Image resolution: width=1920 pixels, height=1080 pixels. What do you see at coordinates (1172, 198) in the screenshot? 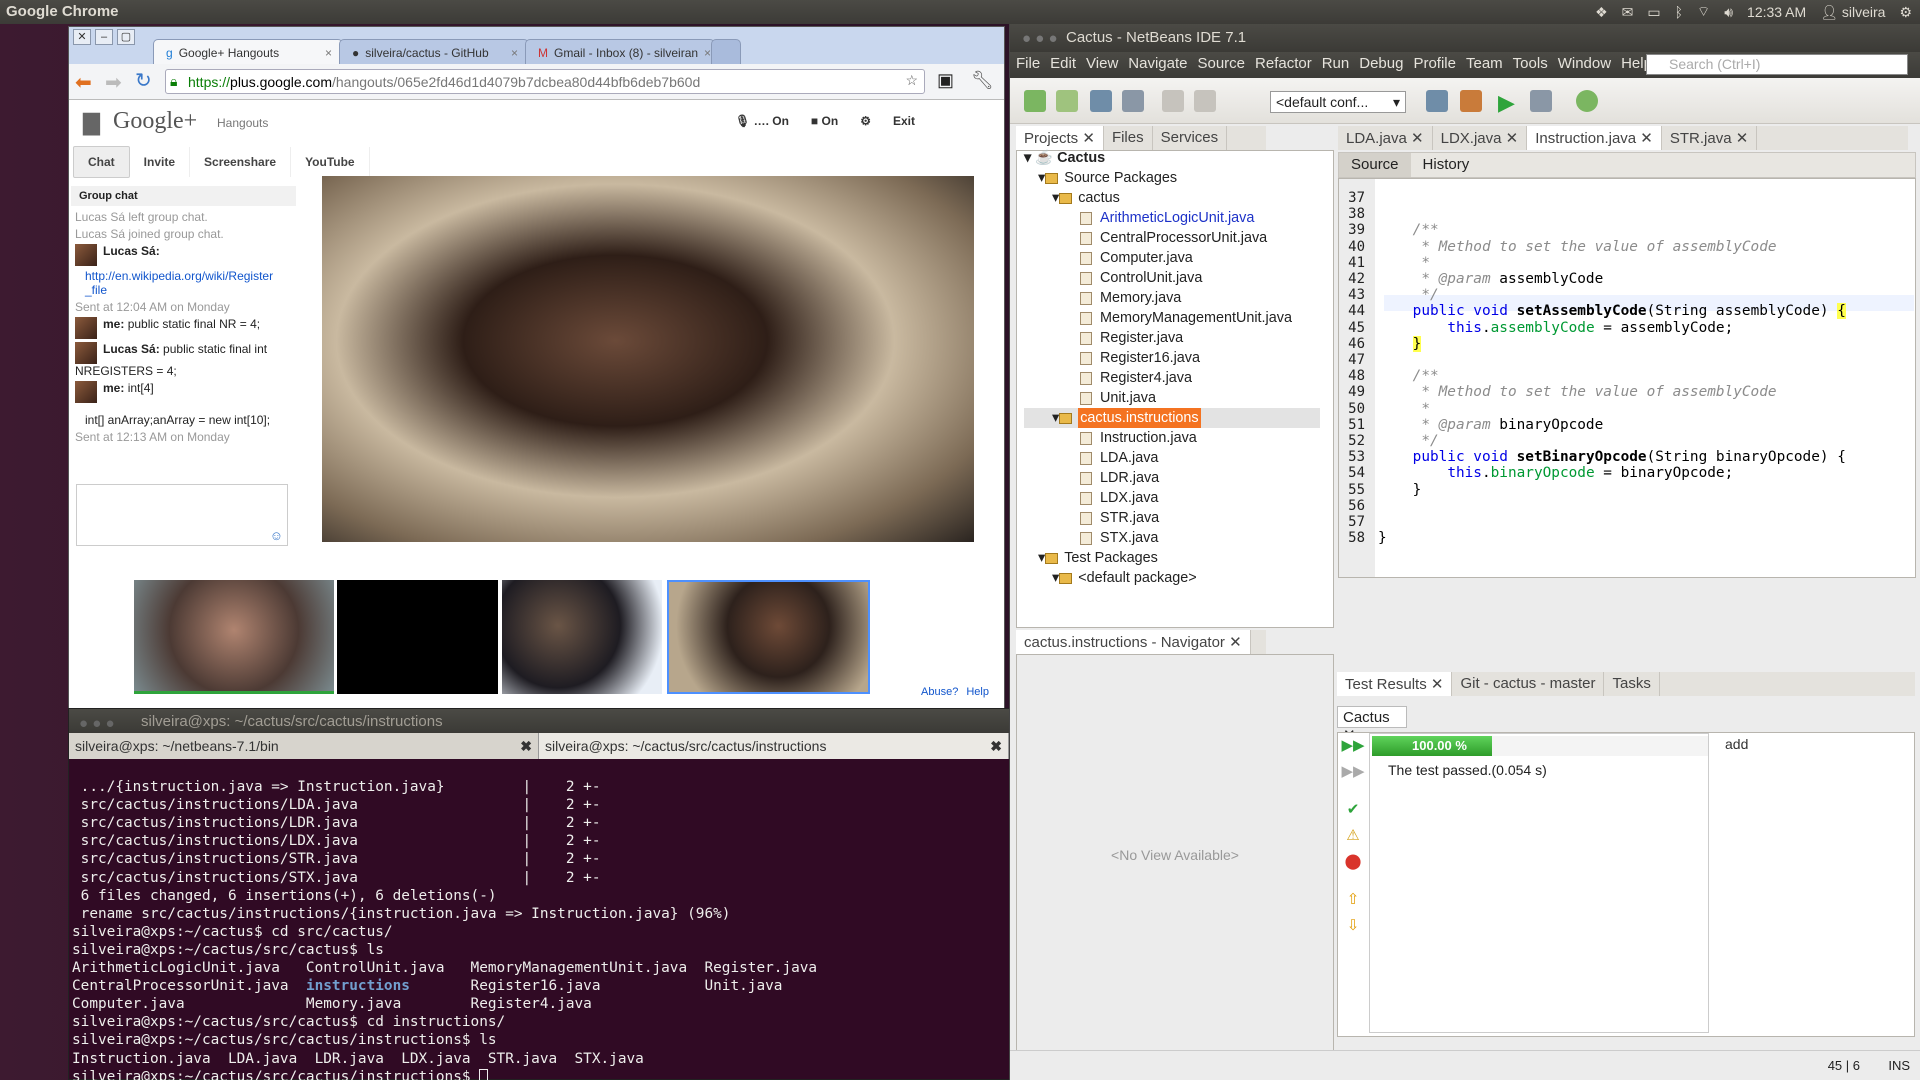
I see `tree-node-package: ▾ cactus` at bounding box center [1172, 198].